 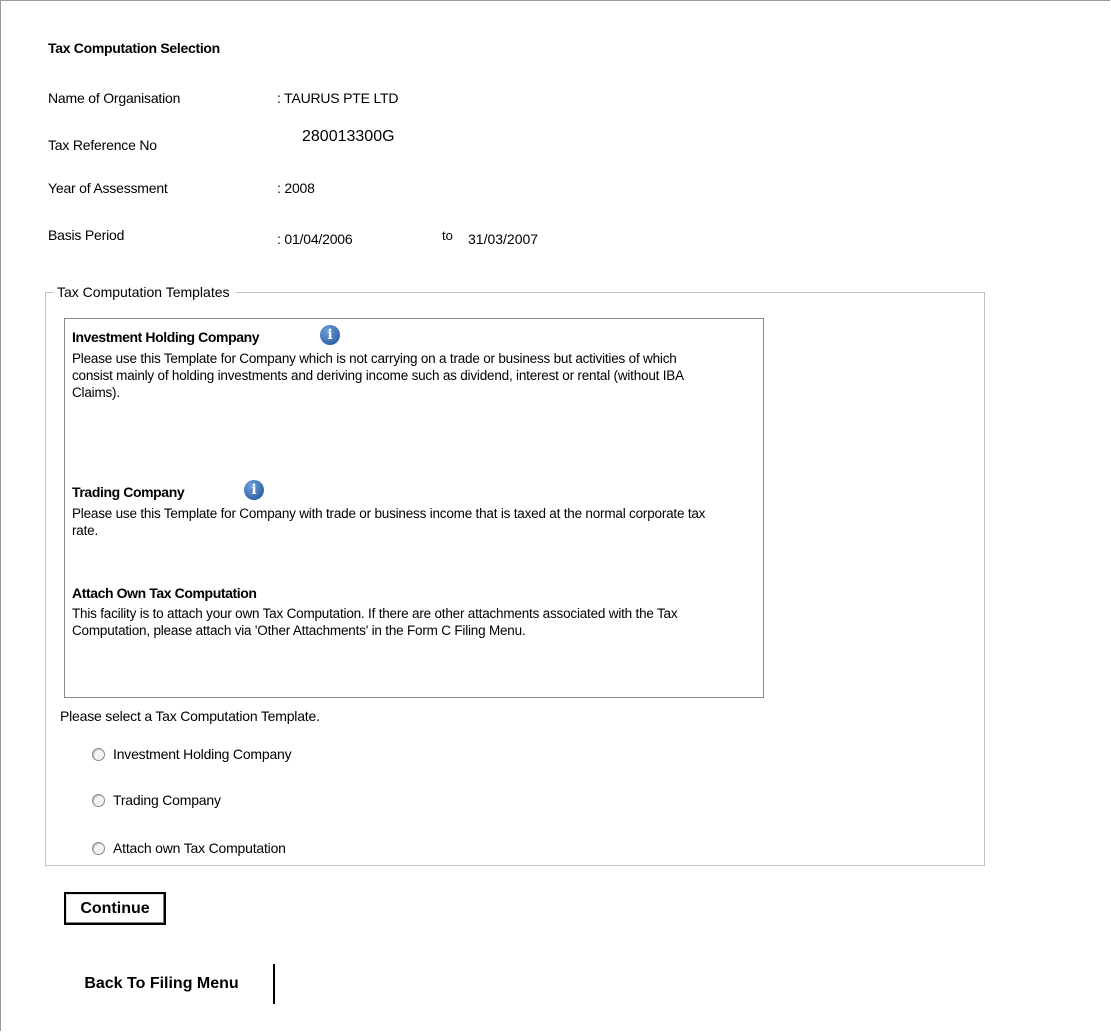 What do you see at coordinates (143, 292) in the screenshot?
I see `templates-legend: Tax Computation Templates` at bounding box center [143, 292].